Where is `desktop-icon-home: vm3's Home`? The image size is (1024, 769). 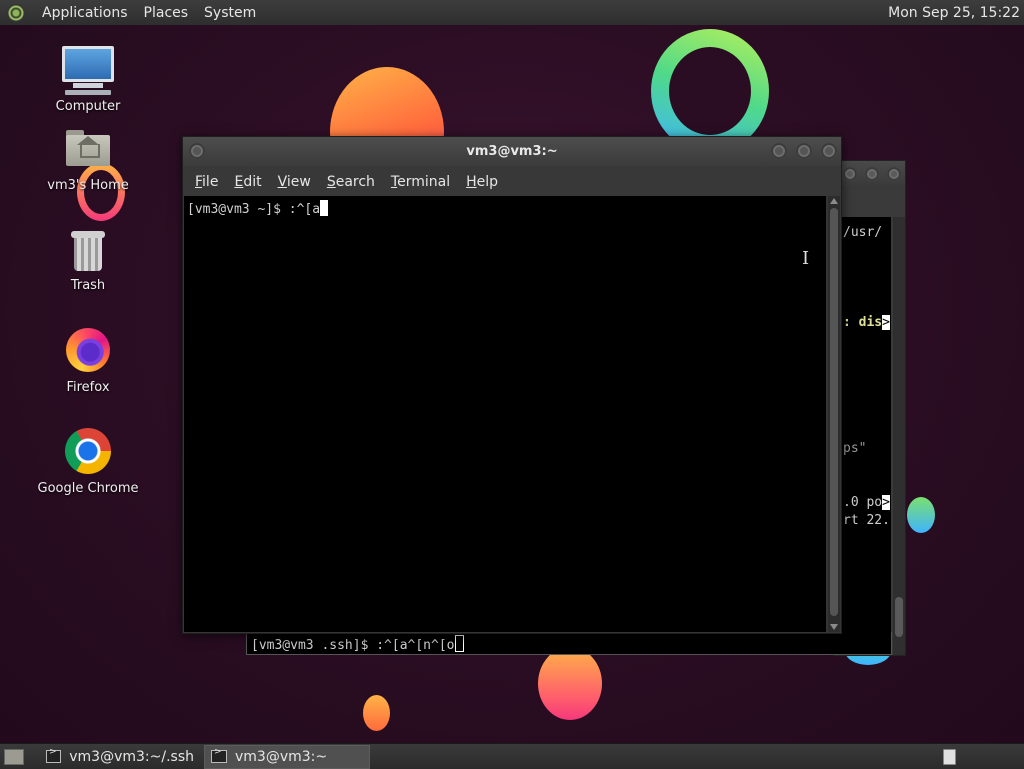 desktop-icon-home: vm3's Home is located at coordinates (88, 161).